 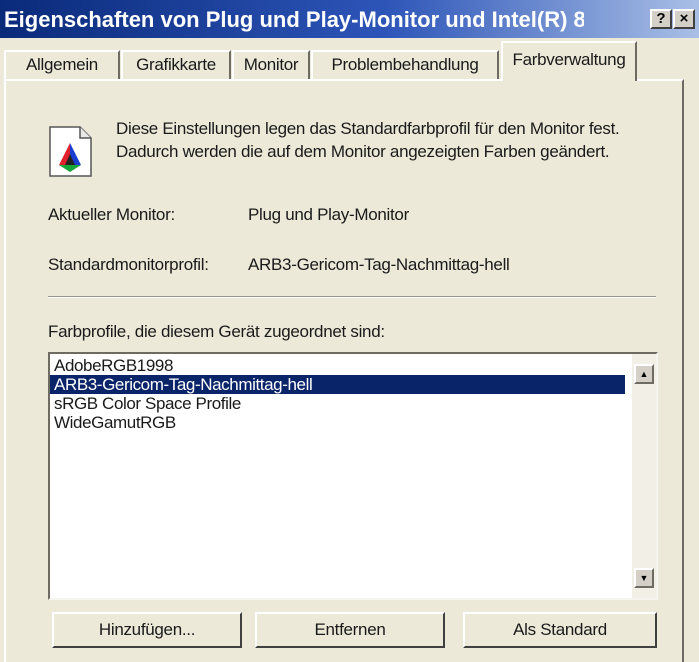 I want to click on scroll-down-icon: ▼, so click(x=644, y=578).